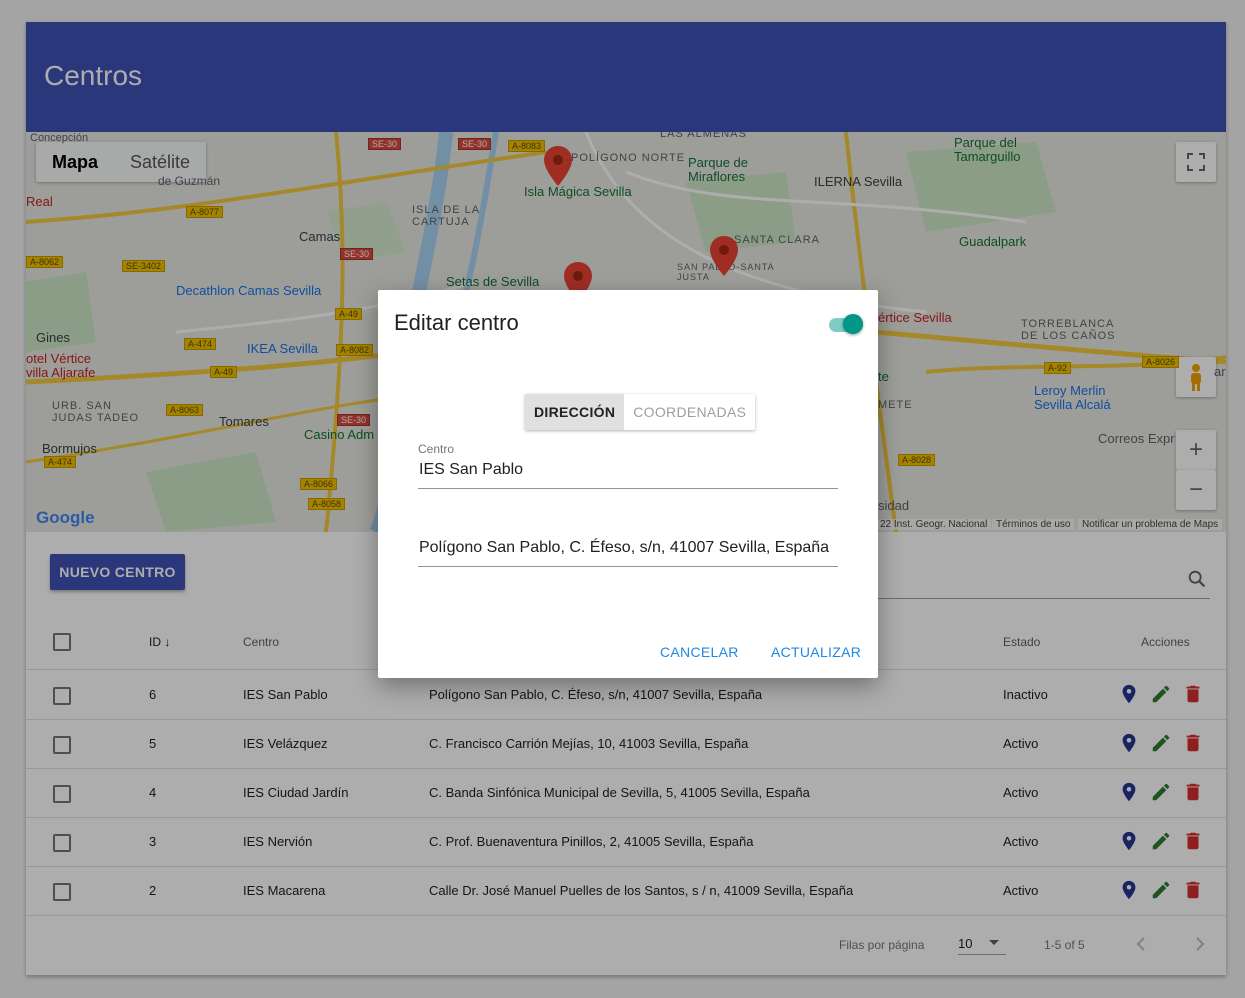 This screenshot has width=1245, height=998. I want to click on centro-field-underline, so click(628, 488).